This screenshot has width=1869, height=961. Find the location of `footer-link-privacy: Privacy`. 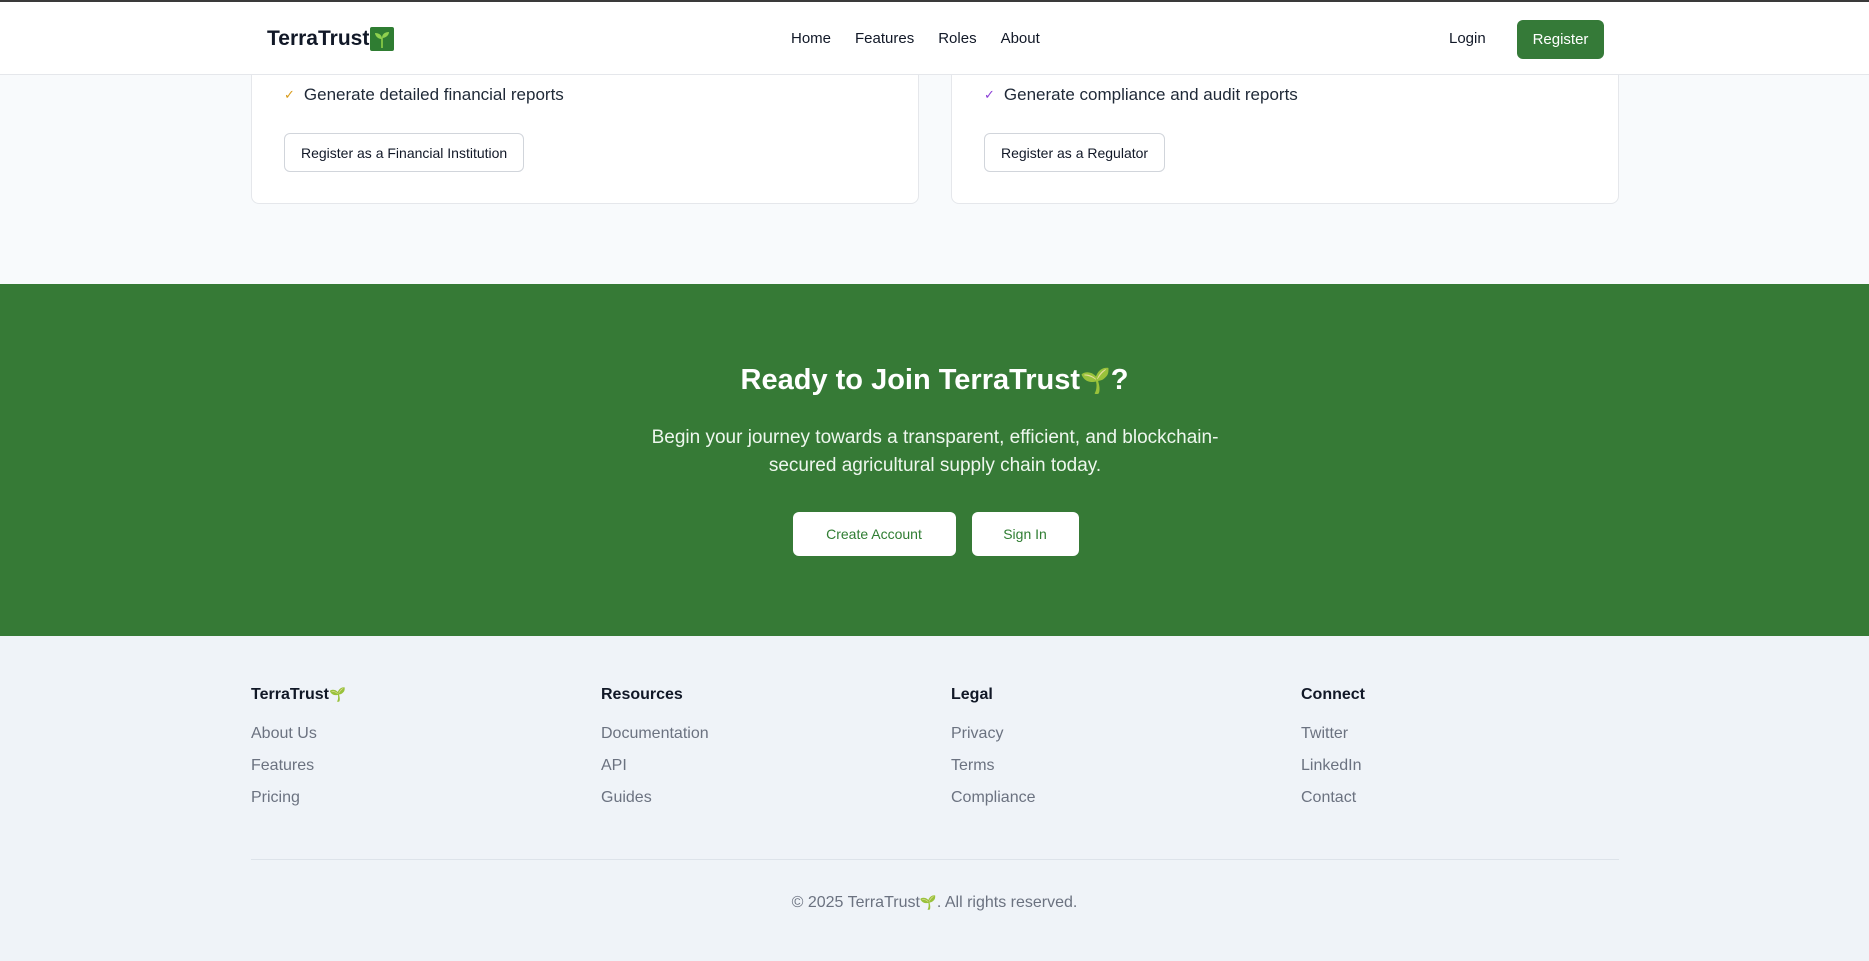

footer-link-privacy: Privacy is located at coordinates (993, 734).